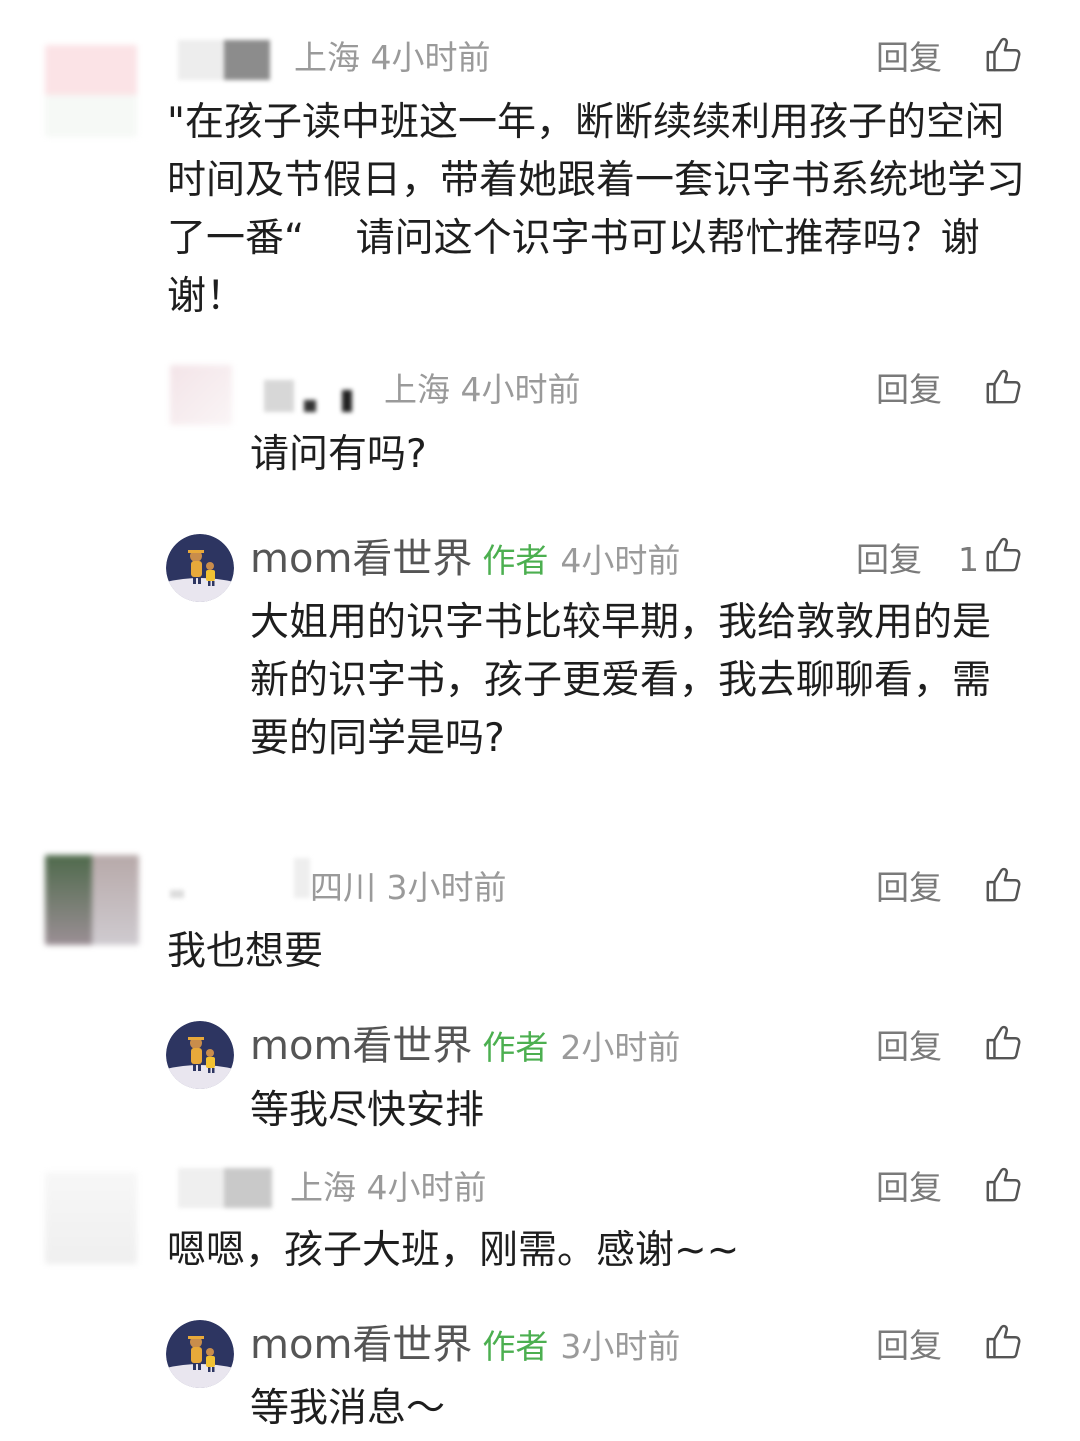  What do you see at coordinates (348, 1408) in the screenshot?
I see `comment-text: 等我消息～` at bounding box center [348, 1408].